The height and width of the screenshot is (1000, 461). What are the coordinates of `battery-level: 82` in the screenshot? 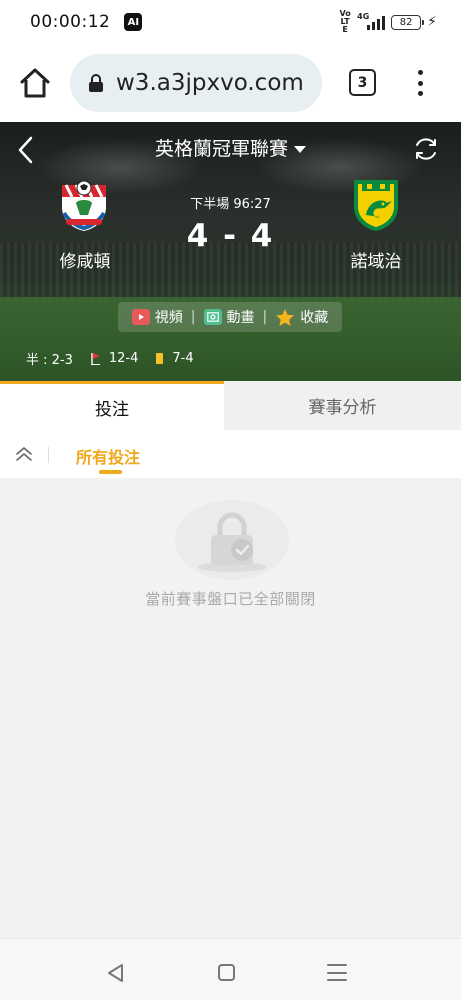 It's located at (406, 22).